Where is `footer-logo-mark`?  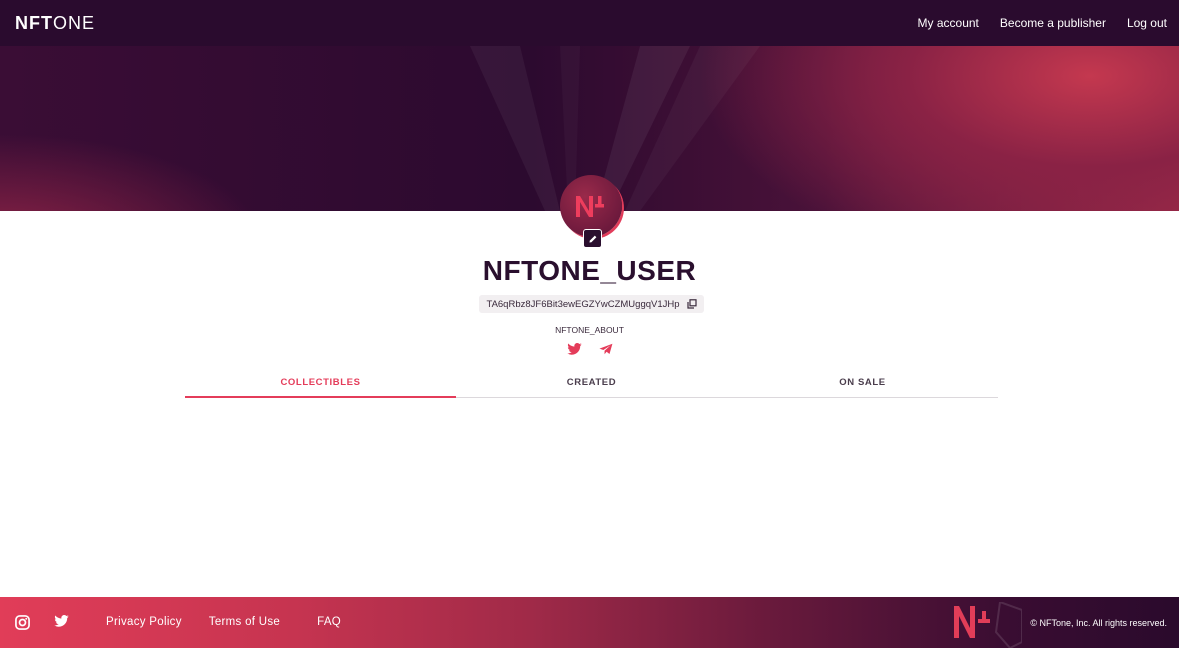
footer-logo-mark is located at coordinates (987, 624).